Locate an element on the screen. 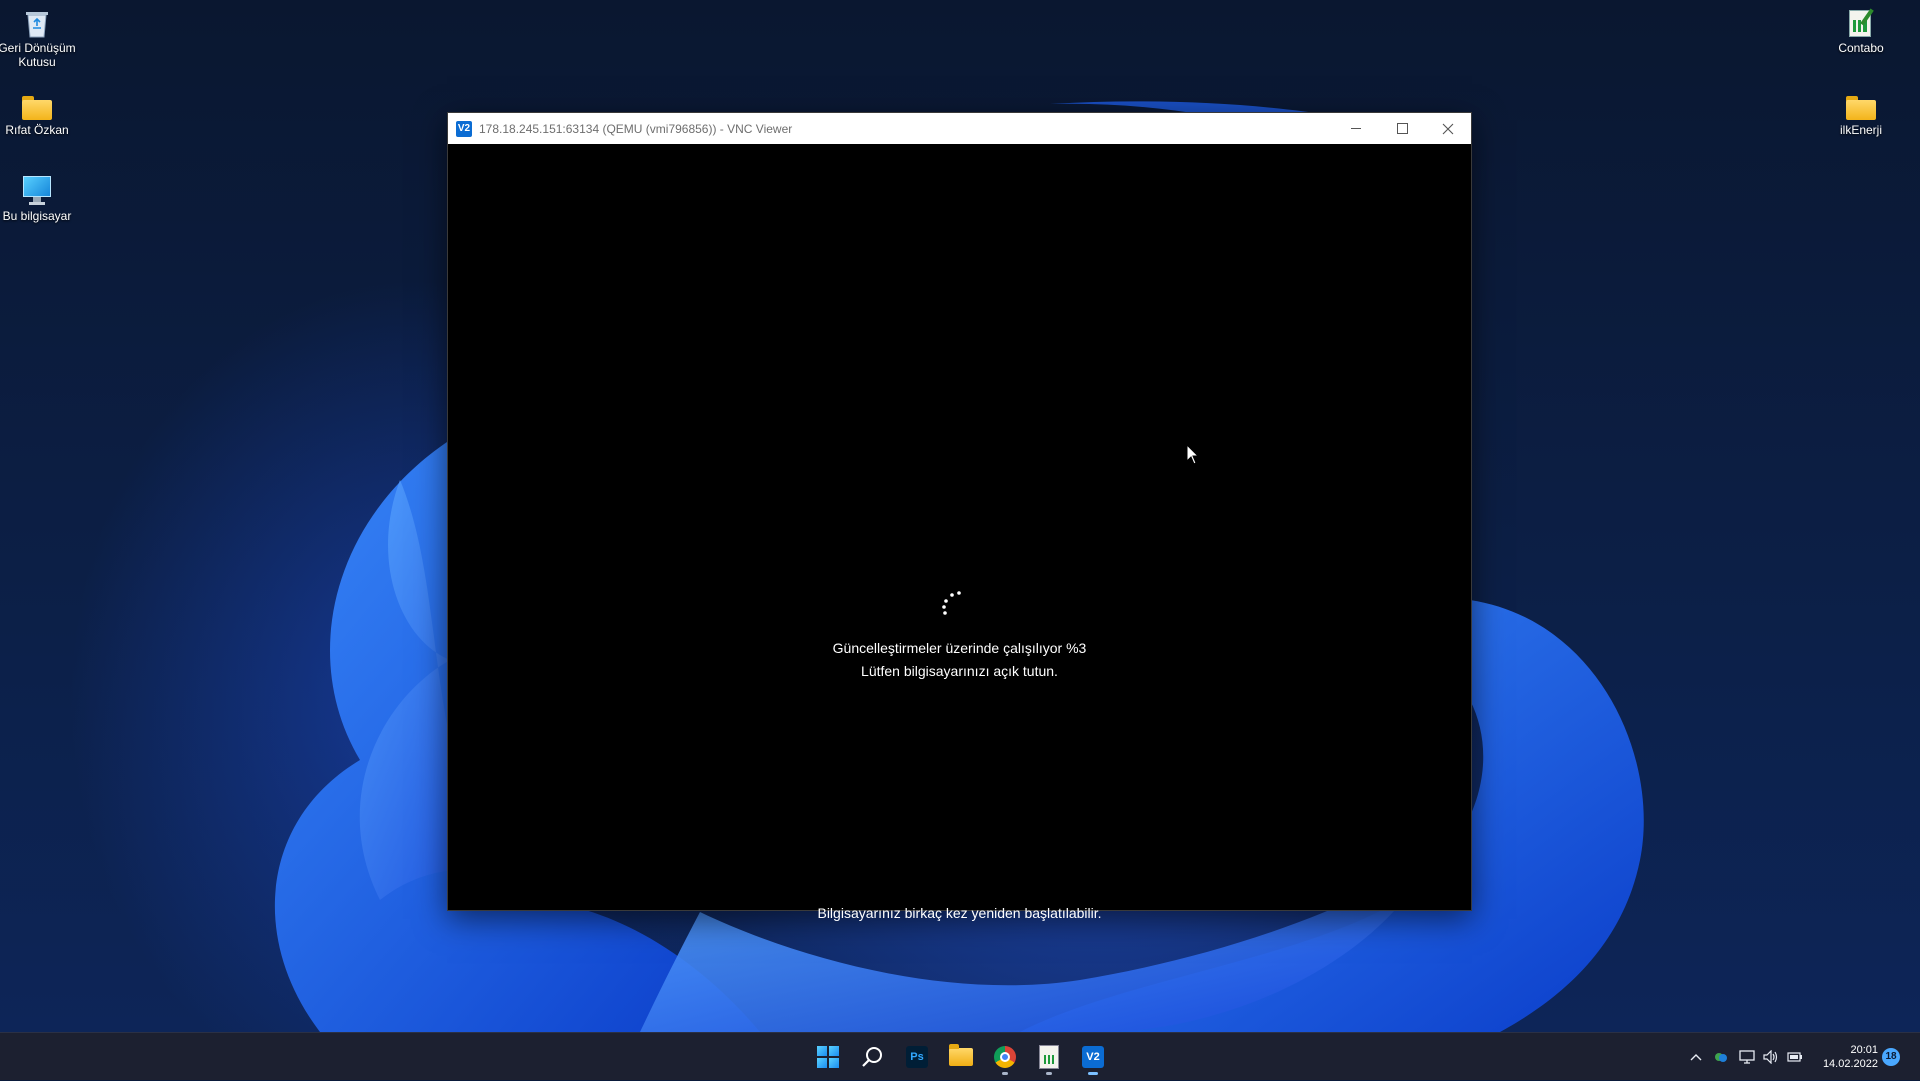 This screenshot has width=1920, height=1081. desktop-icon-ilkenerji: ilkEnerji is located at coordinates (1861, 116).